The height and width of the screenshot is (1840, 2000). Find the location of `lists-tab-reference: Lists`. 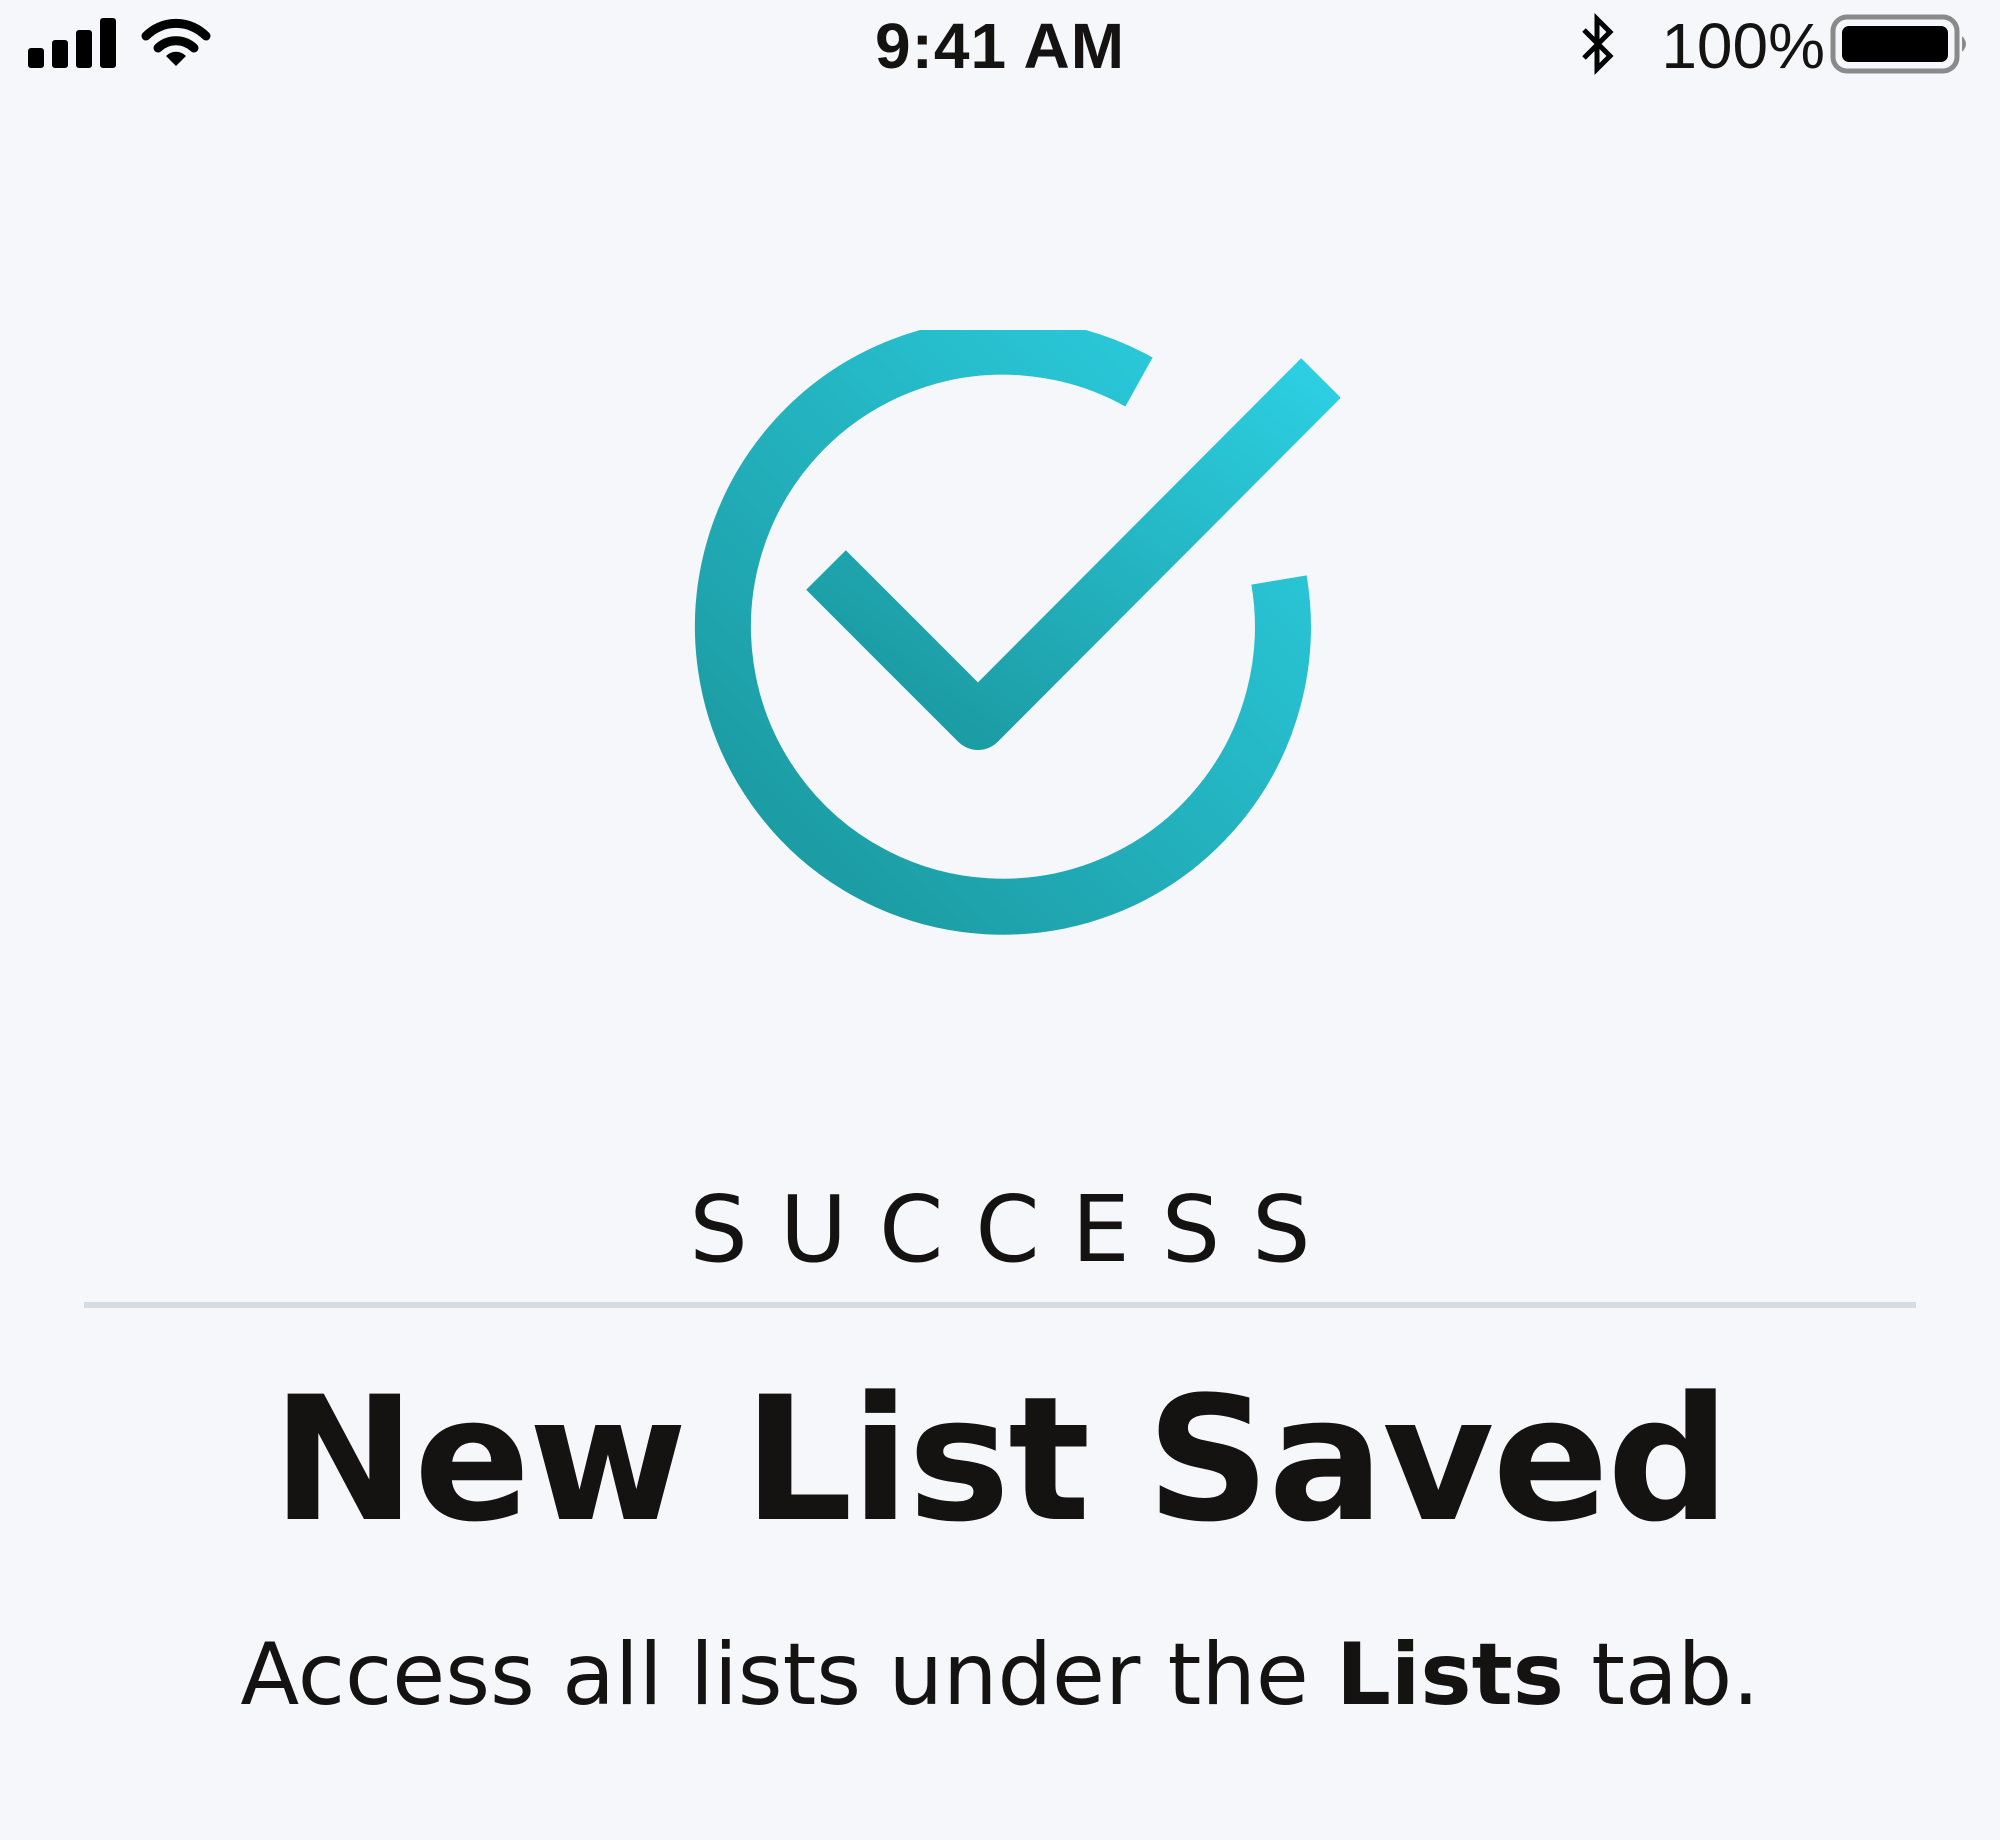

lists-tab-reference: Lists is located at coordinates (1450, 1675).